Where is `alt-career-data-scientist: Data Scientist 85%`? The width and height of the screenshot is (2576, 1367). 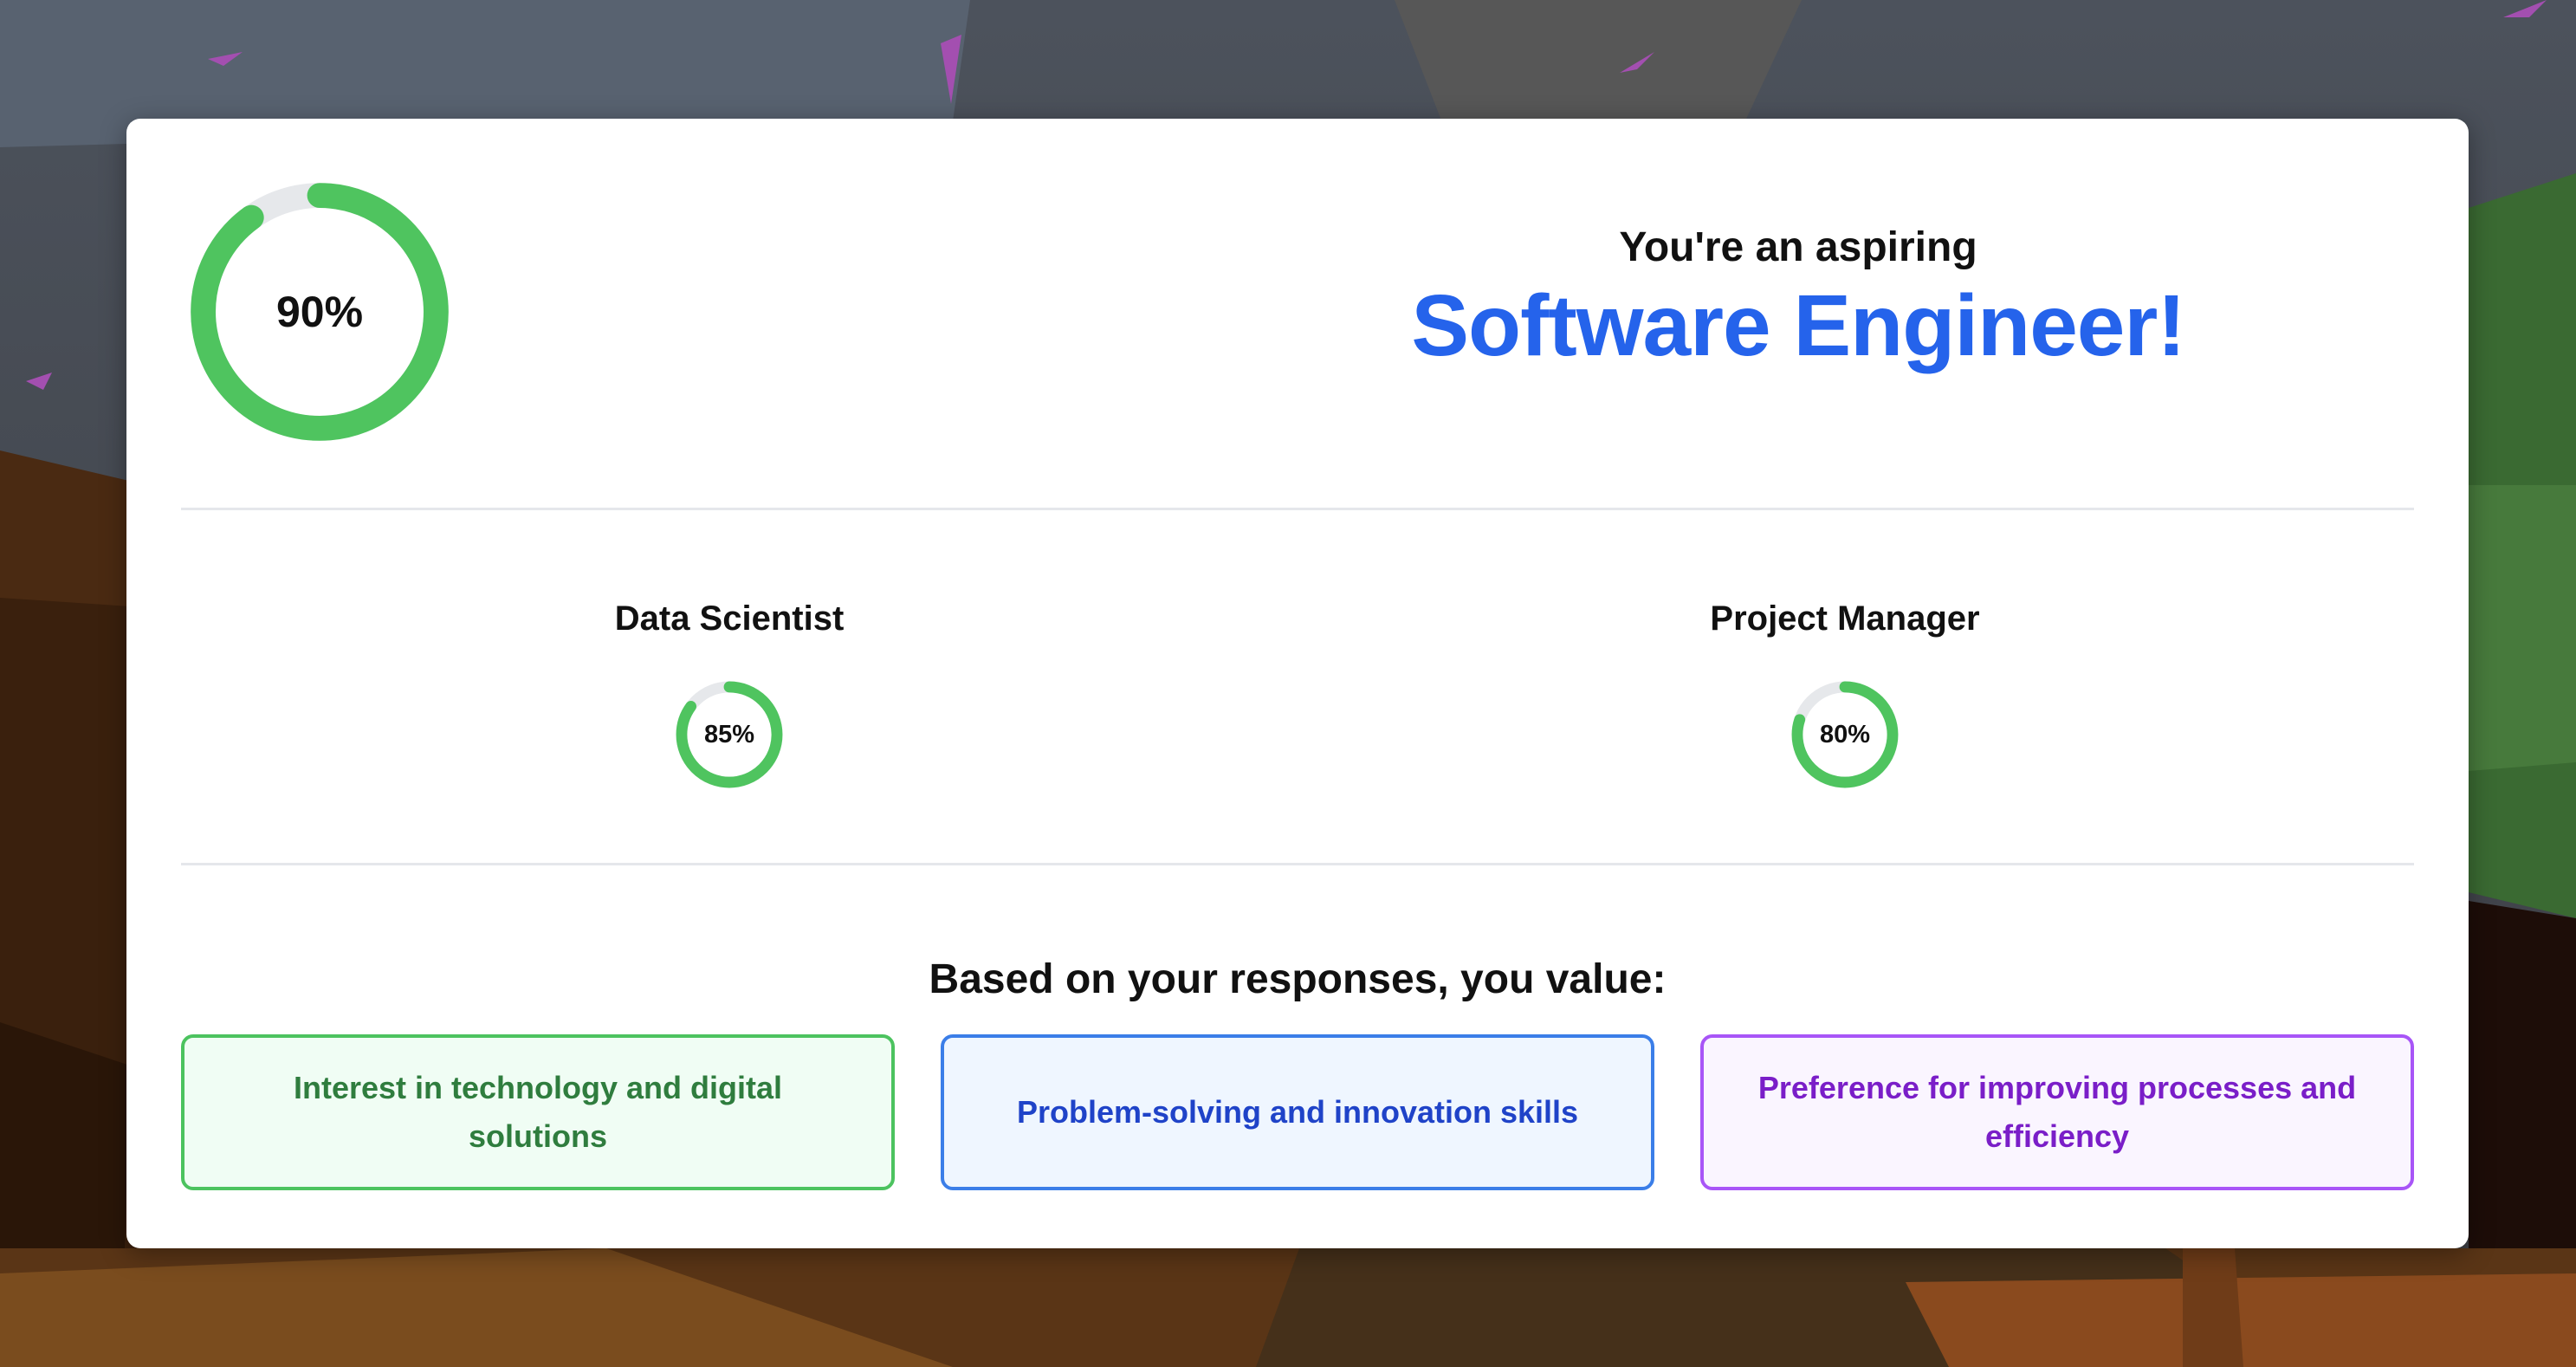
alt-career-data-scientist: Data Scientist 85% is located at coordinates (729, 694).